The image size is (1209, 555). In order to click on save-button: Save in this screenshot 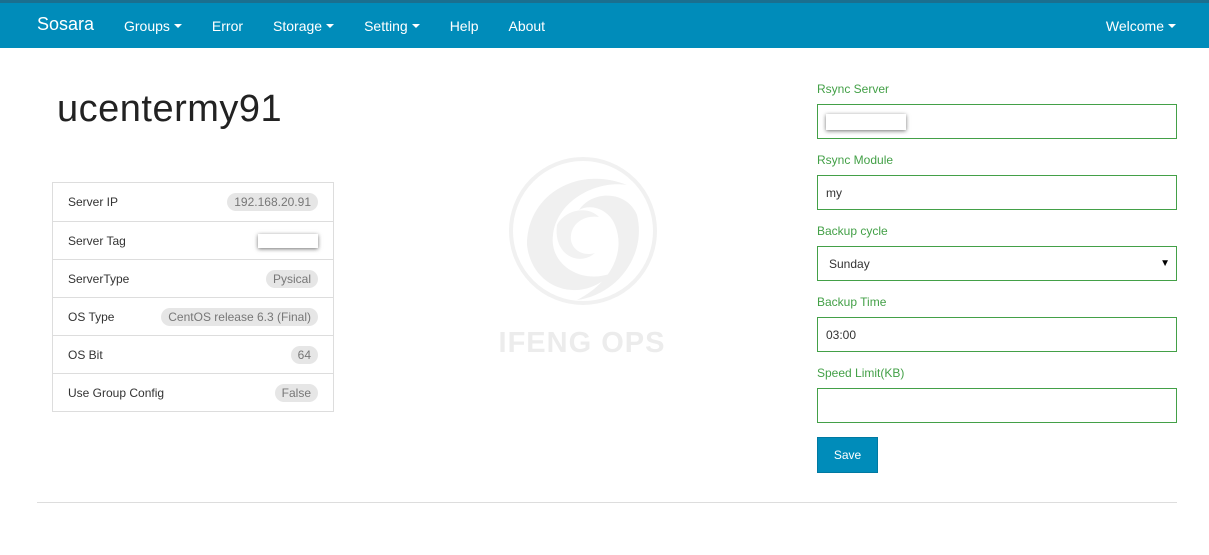, I will do `click(847, 455)`.